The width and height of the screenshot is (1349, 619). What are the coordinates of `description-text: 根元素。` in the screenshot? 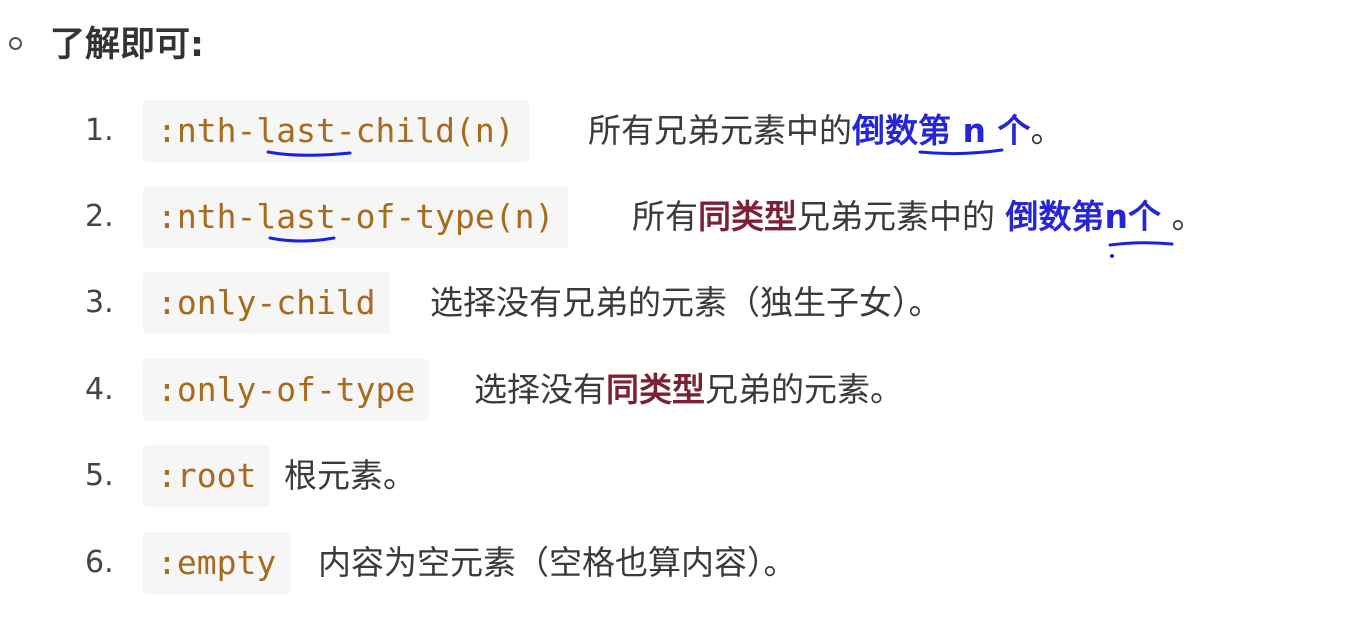 It's located at (350, 475).